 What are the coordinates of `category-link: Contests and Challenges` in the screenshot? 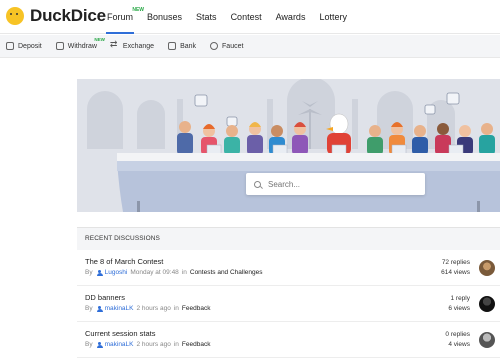 It's located at (226, 272).